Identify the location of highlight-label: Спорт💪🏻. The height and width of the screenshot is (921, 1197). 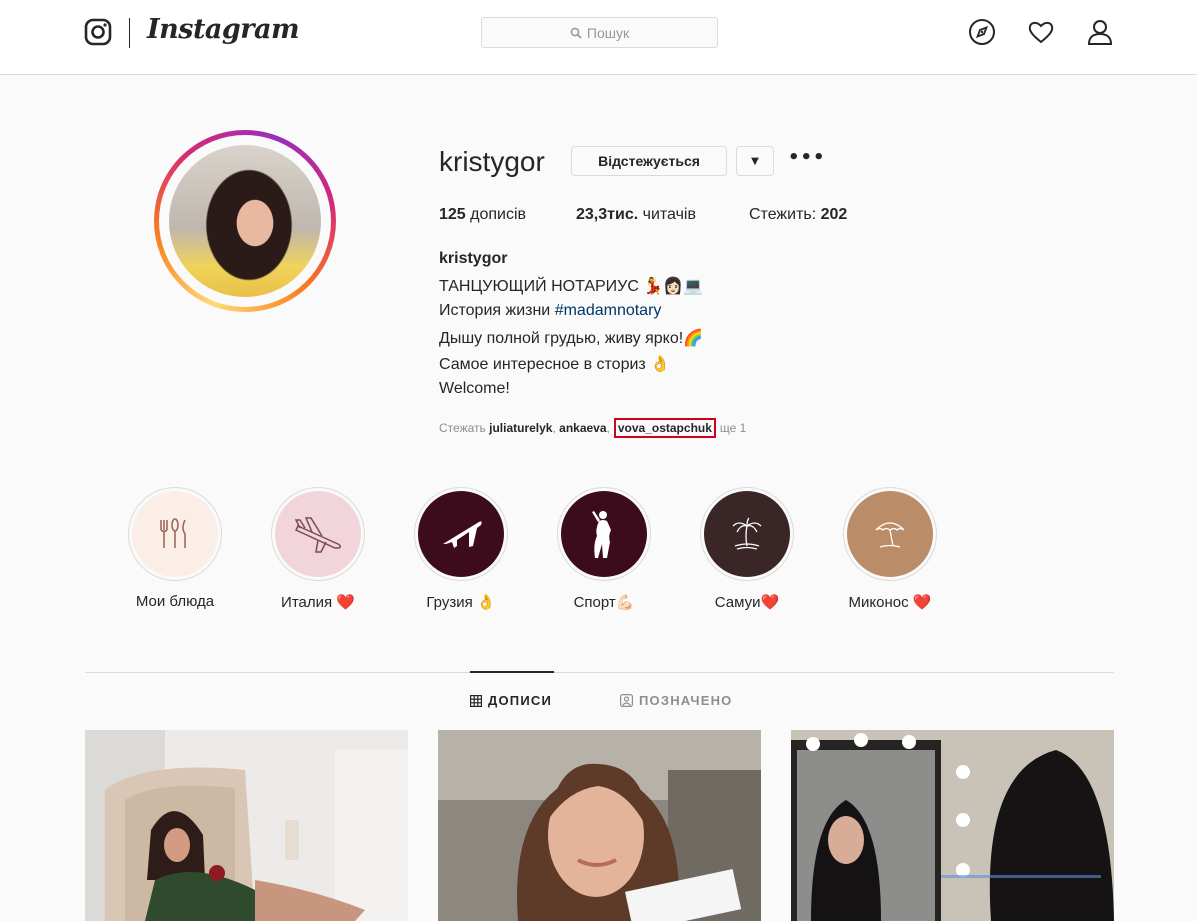
(604, 602).